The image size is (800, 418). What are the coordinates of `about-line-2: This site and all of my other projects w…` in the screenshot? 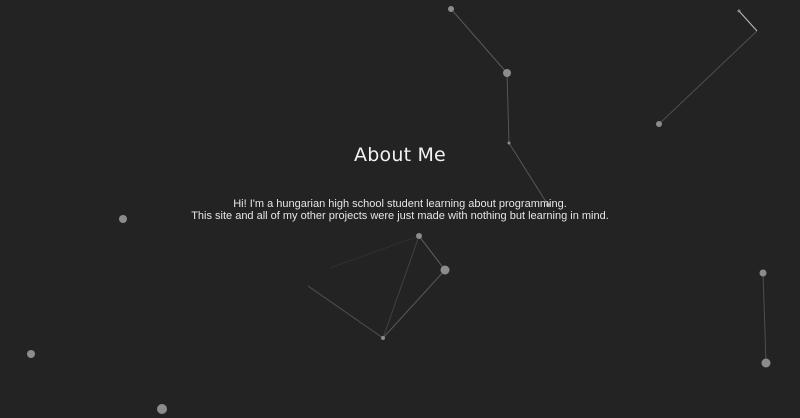 It's located at (400, 216).